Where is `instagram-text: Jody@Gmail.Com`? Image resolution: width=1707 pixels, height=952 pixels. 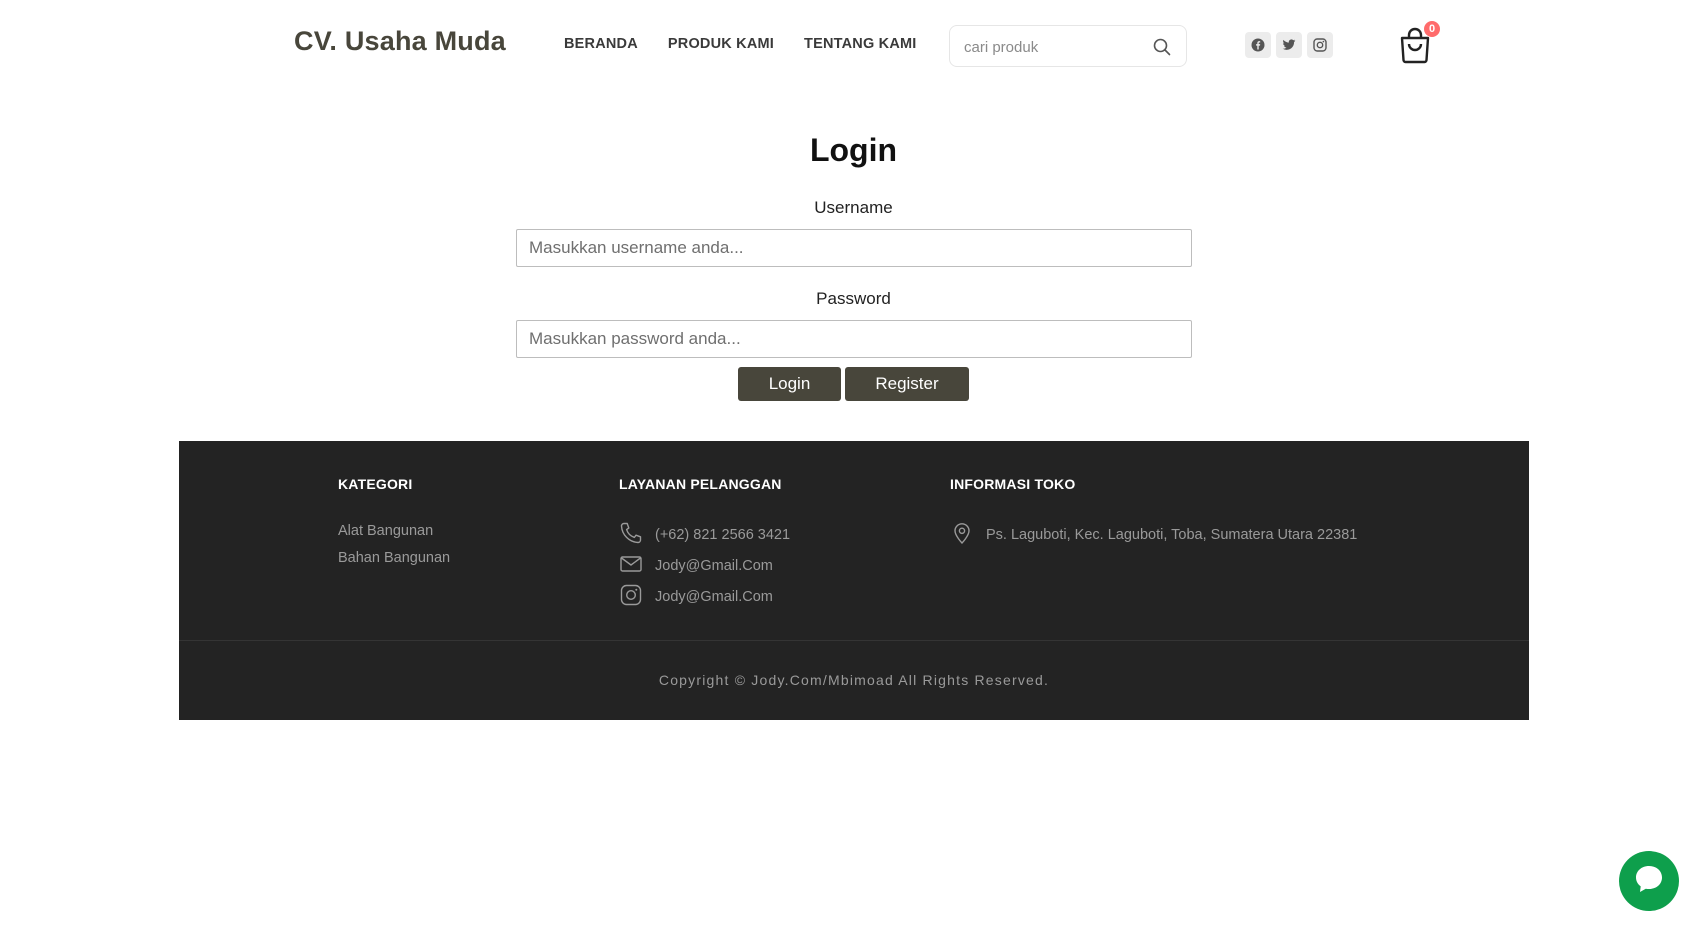
instagram-text: Jody@Gmail.Com is located at coordinates (714, 597).